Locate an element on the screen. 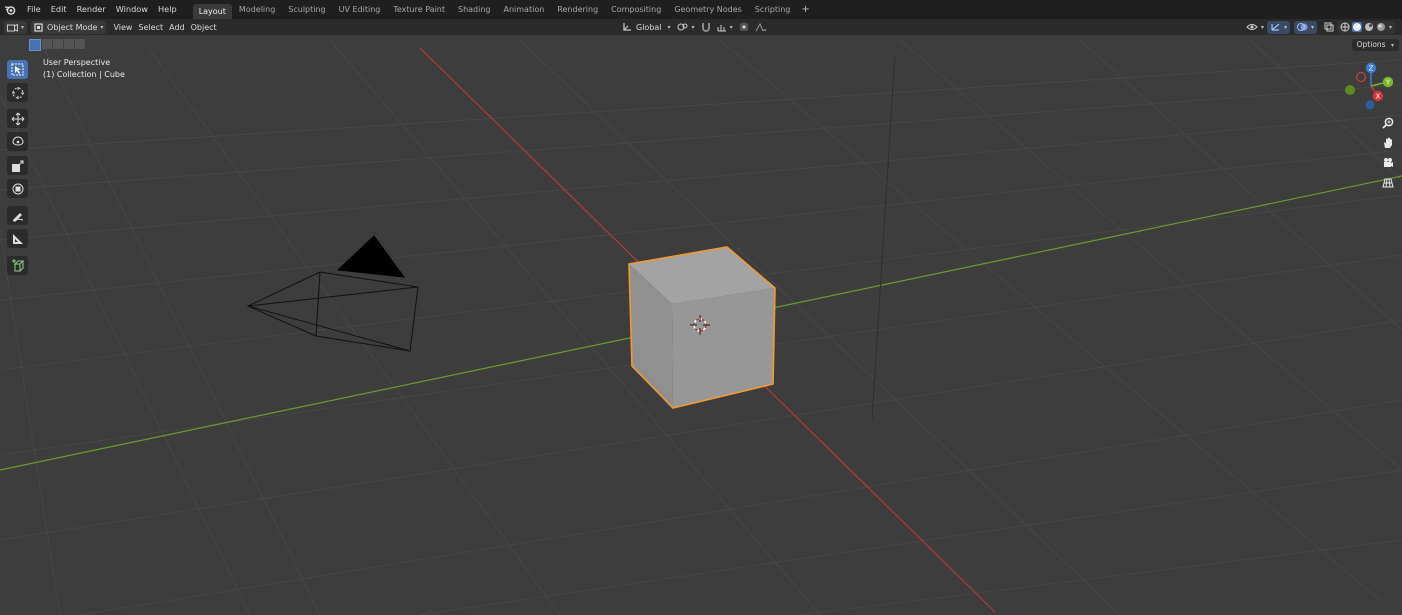 The image size is (1402, 615). options-dropdown: Options ▾ is located at coordinates (1375, 45).